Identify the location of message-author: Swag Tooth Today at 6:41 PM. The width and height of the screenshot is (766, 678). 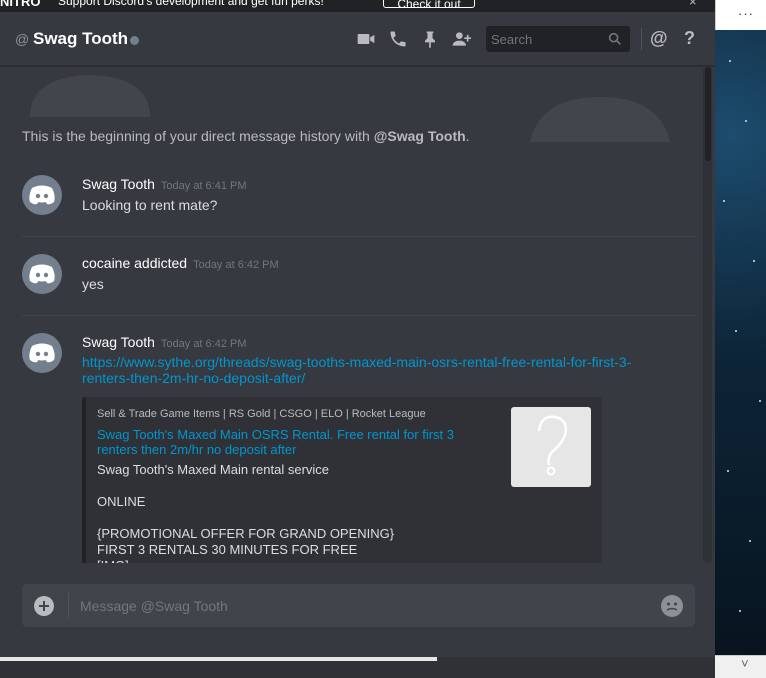
(164, 184).